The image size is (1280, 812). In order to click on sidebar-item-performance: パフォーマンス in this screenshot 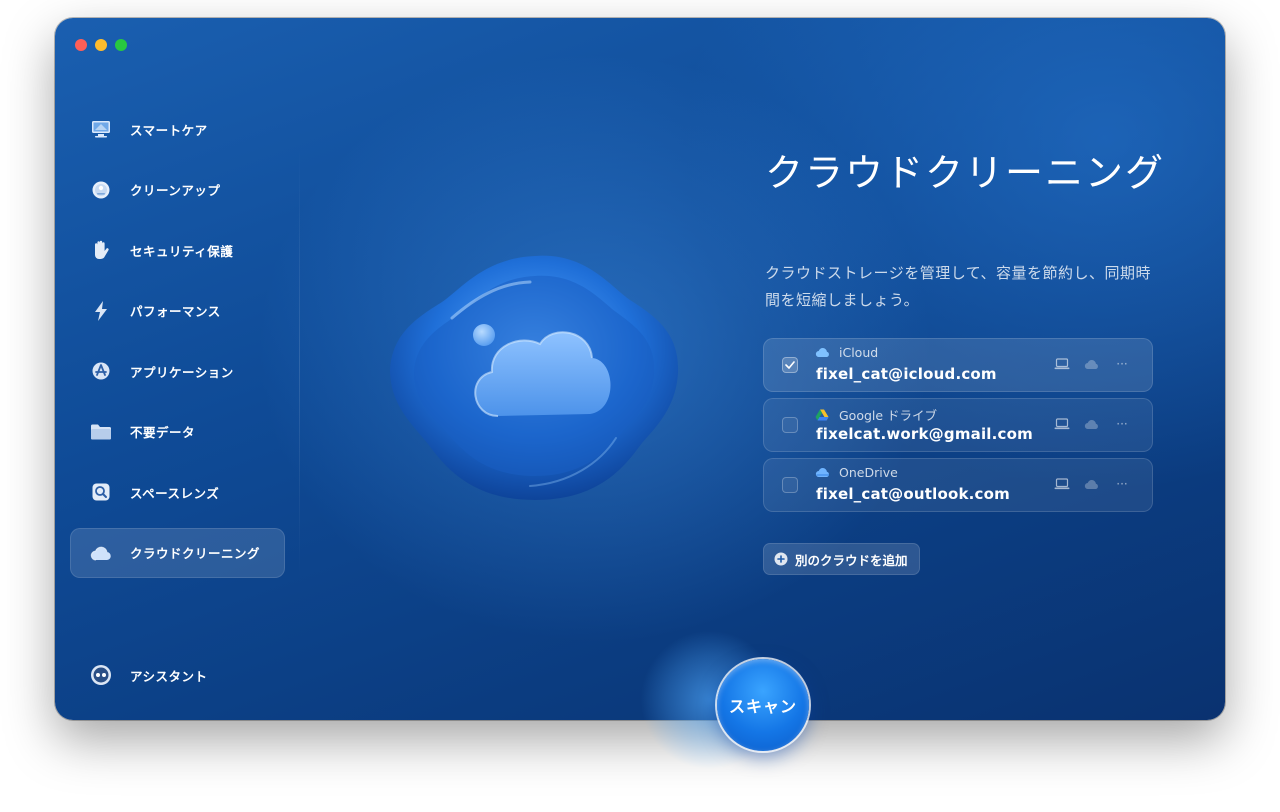, I will do `click(177, 311)`.